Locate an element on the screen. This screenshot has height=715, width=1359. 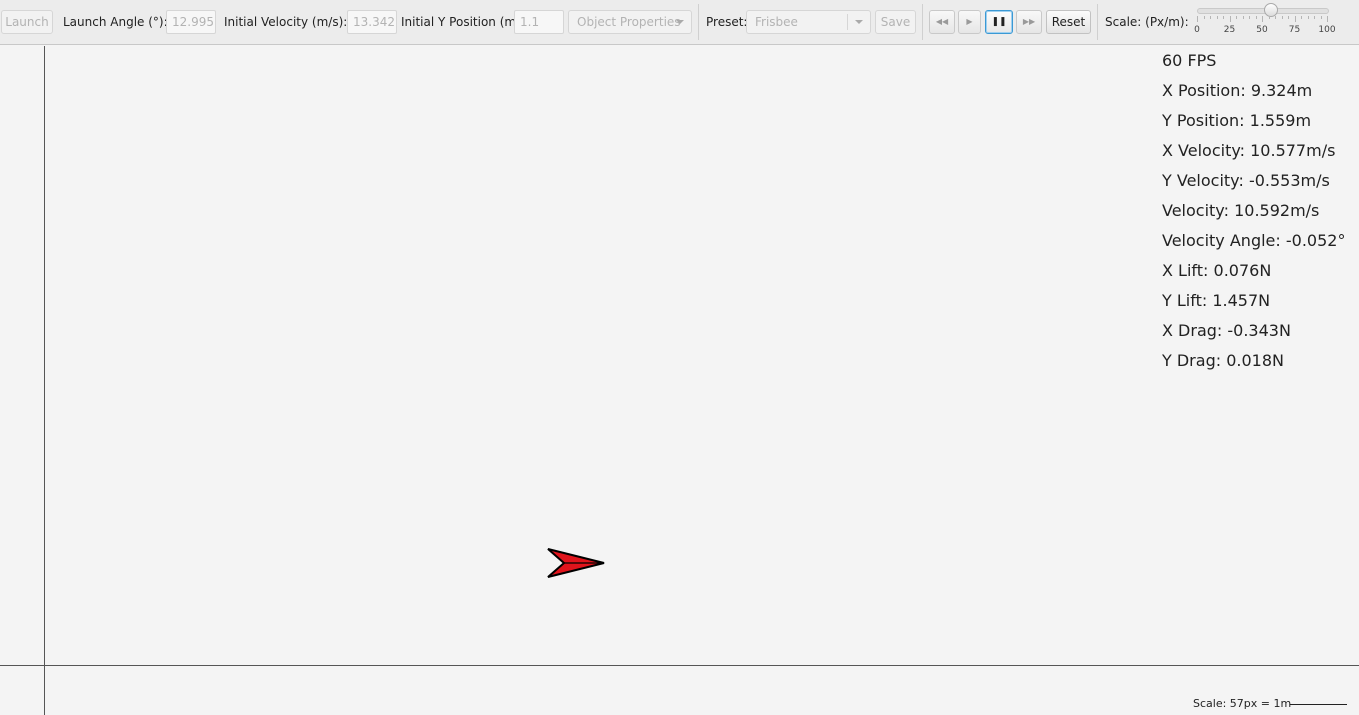
y-position-readout: Y Position: 1.559m is located at coordinates (1237, 120).